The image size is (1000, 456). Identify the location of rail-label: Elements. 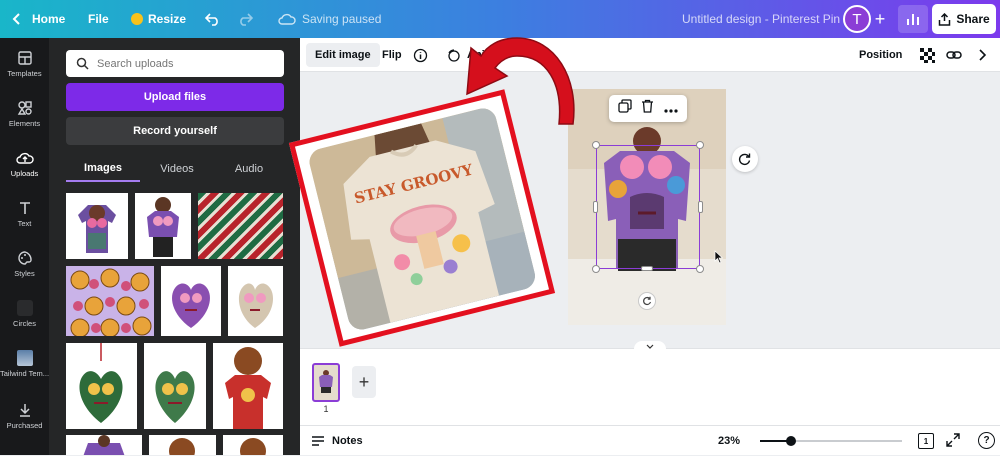
(24, 123).